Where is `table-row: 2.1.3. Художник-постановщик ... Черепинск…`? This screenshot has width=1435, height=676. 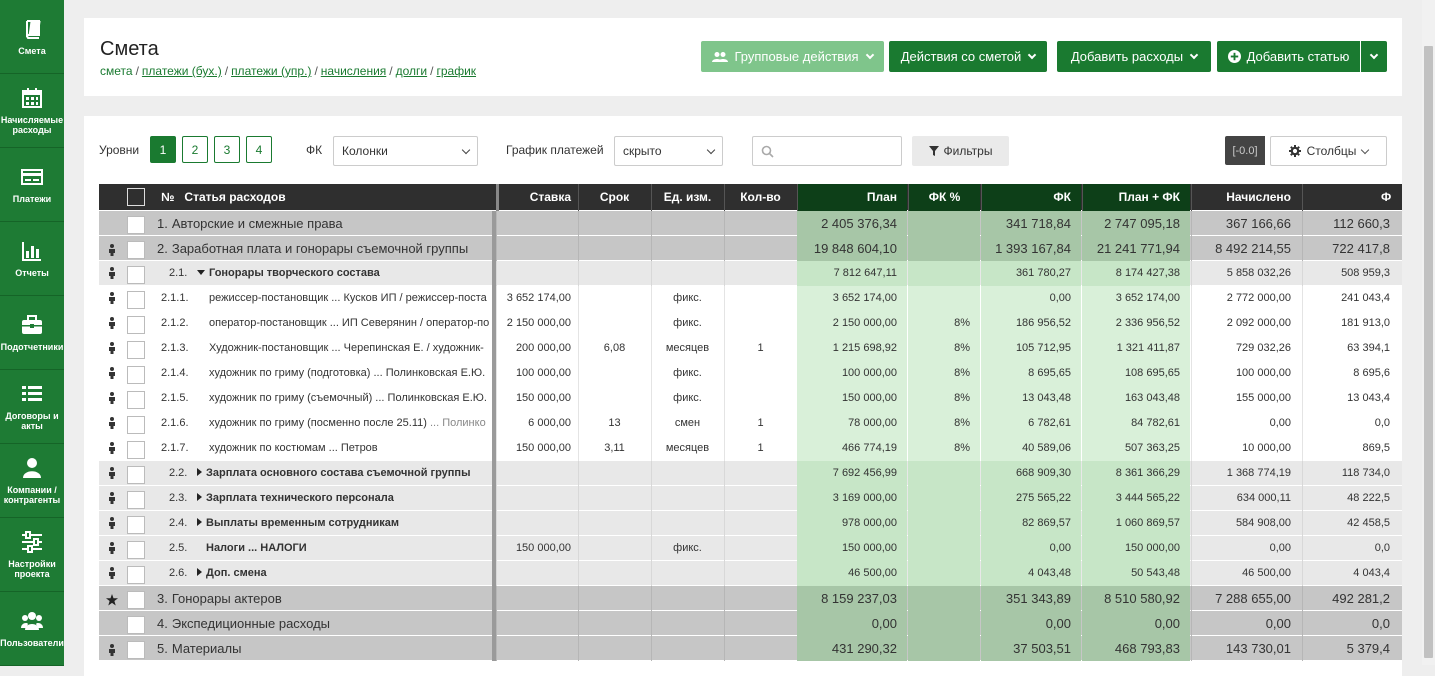 table-row: 2.1.3. Художник-постановщик ... Черепинск… is located at coordinates (750, 348).